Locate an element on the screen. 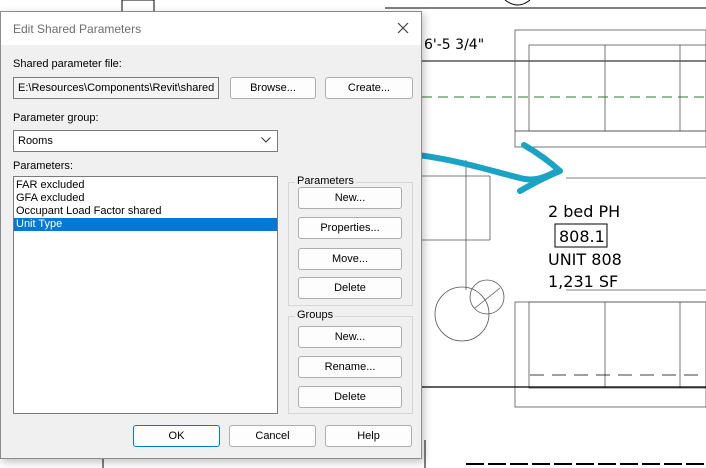 The height and width of the screenshot is (468, 706). parameter-group-label: Parameter group: is located at coordinates (56, 118).